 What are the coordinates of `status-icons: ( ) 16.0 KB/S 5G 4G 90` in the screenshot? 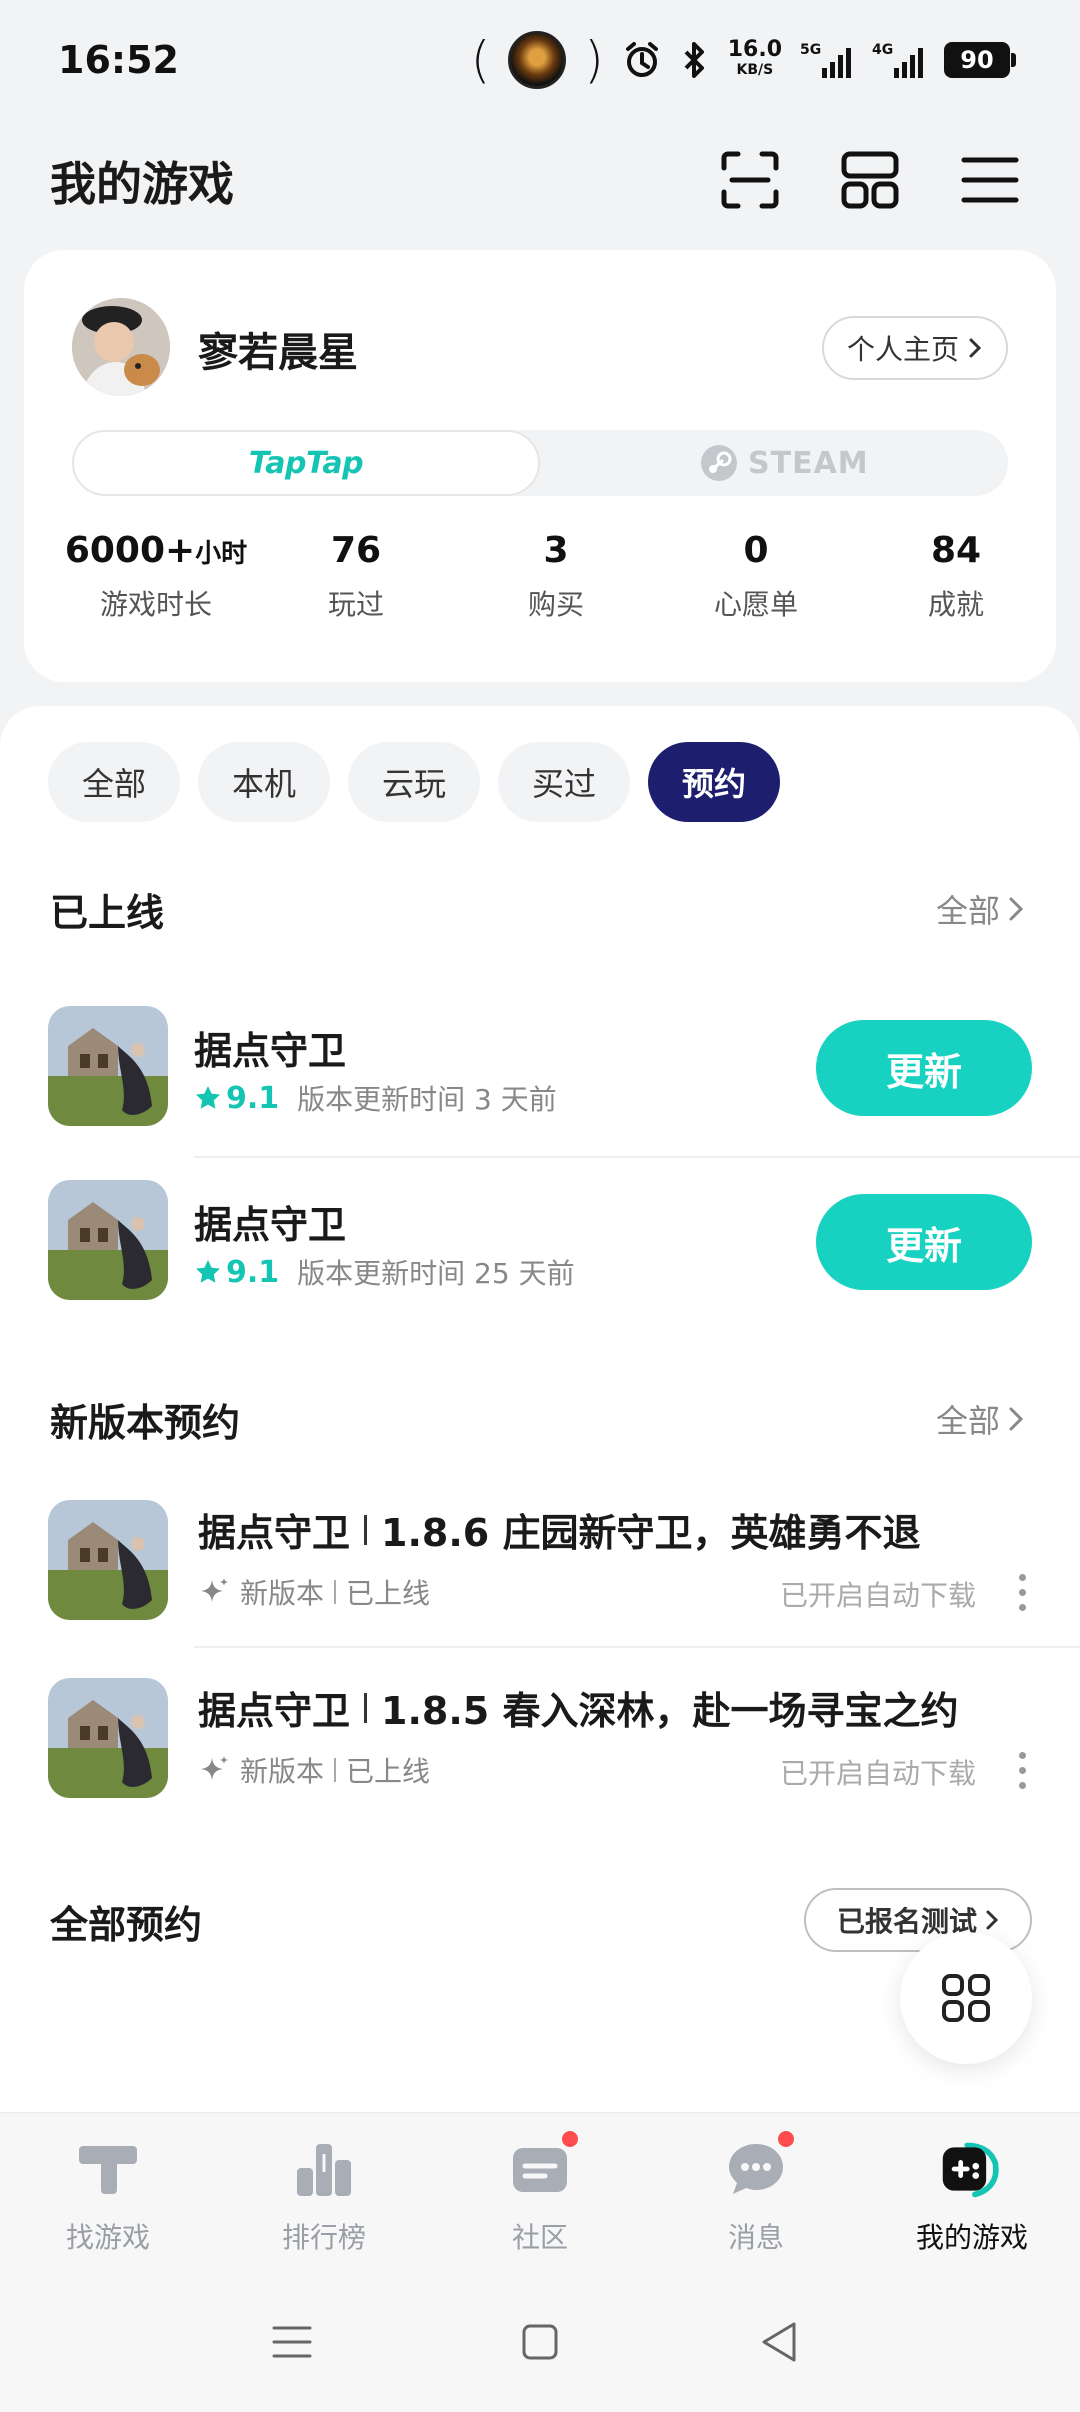 It's located at (743, 60).